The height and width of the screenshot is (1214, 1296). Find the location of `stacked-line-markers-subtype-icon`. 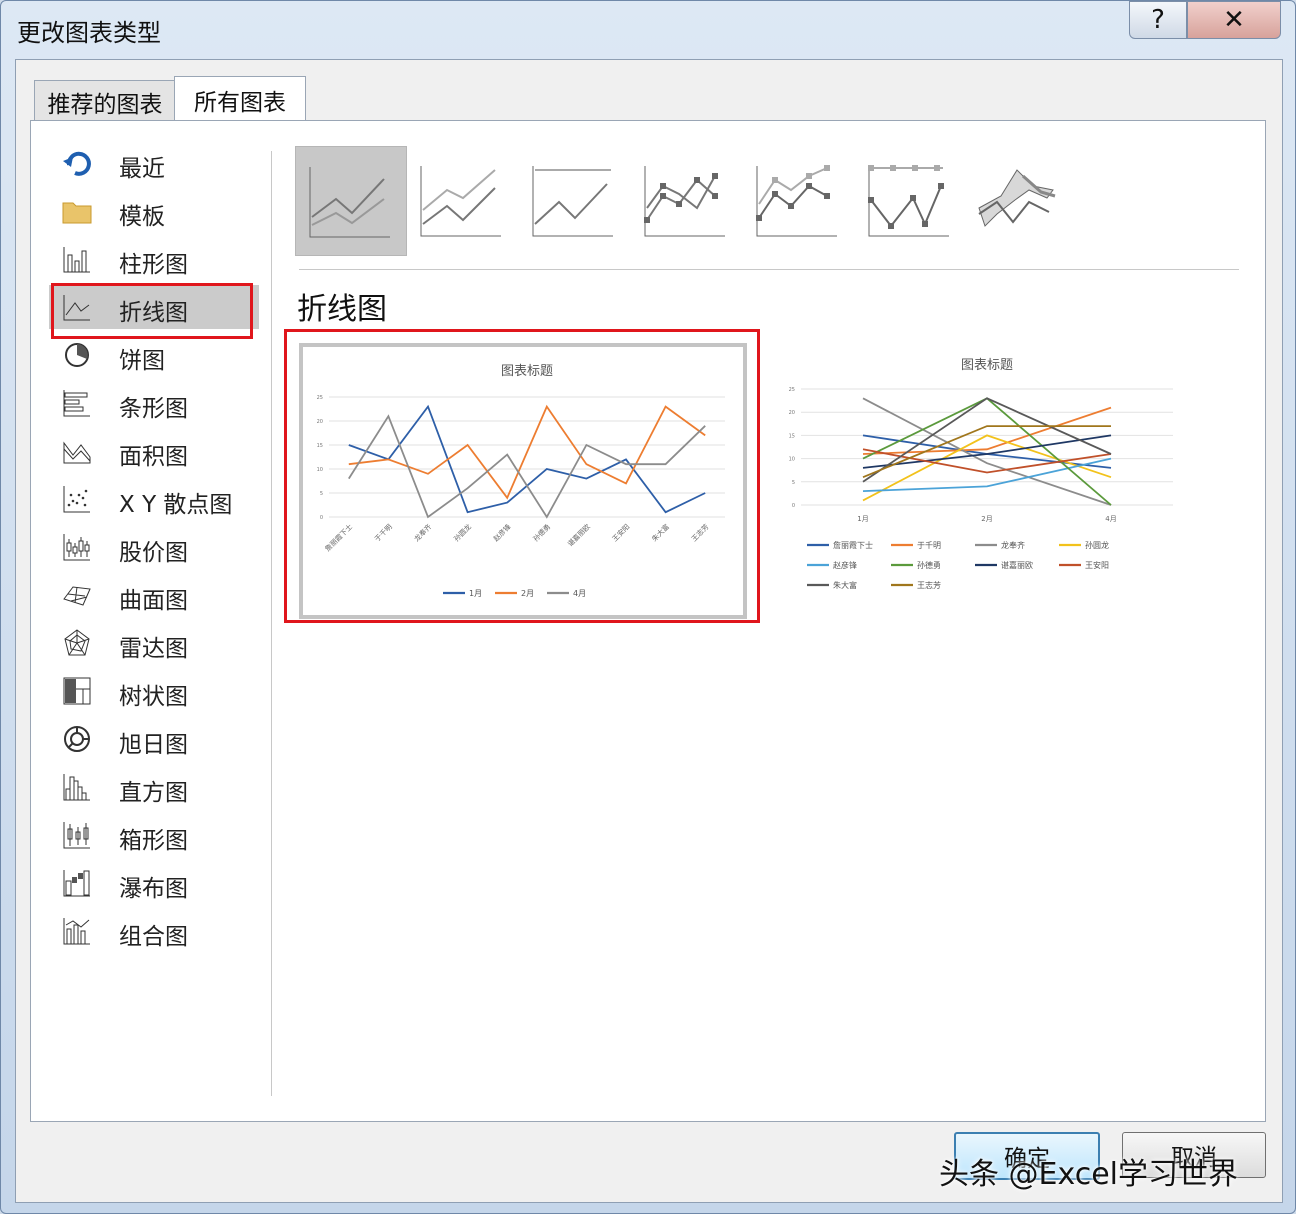

stacked-line-markers-subtype-icon is located at coordinates (798, 200).